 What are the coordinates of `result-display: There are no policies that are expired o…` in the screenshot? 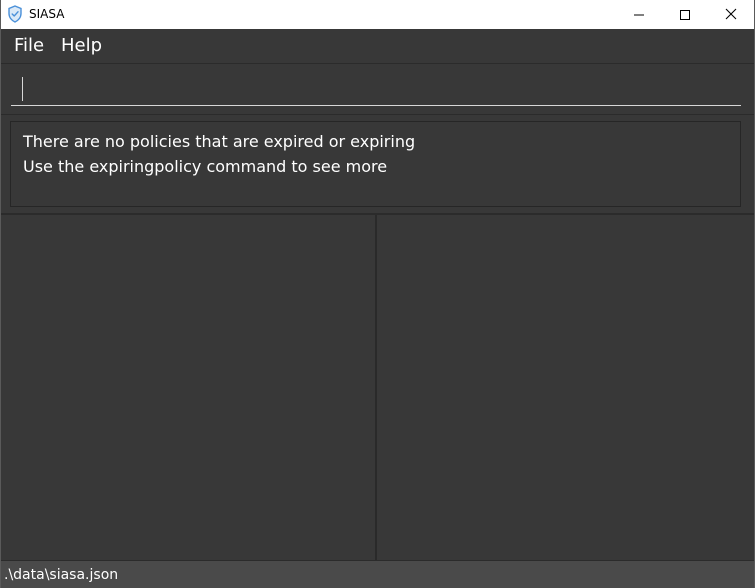 It's located at (375, 164).